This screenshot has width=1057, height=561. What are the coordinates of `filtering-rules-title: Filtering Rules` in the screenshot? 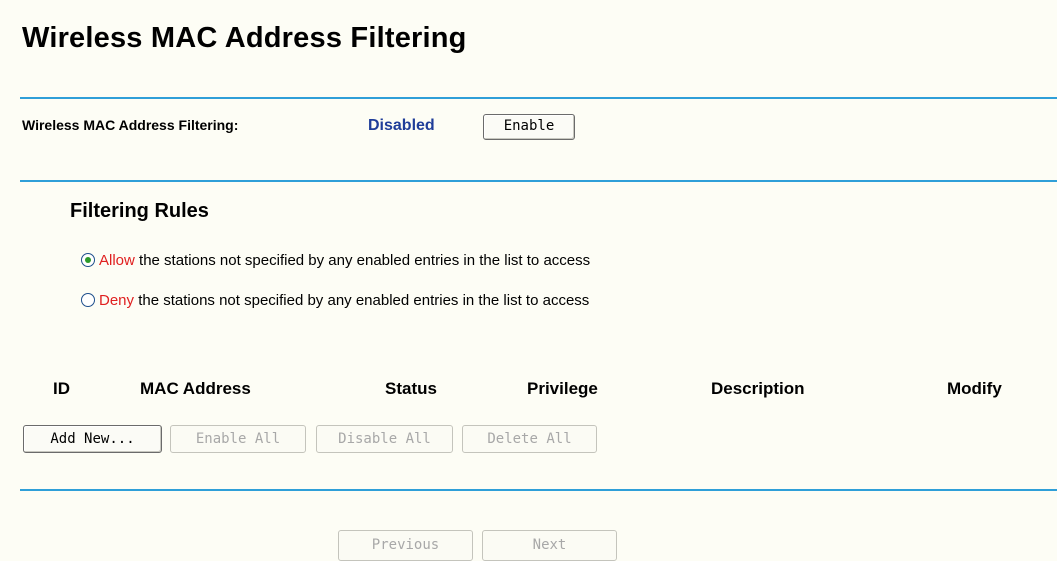 It's located at (139, 211).